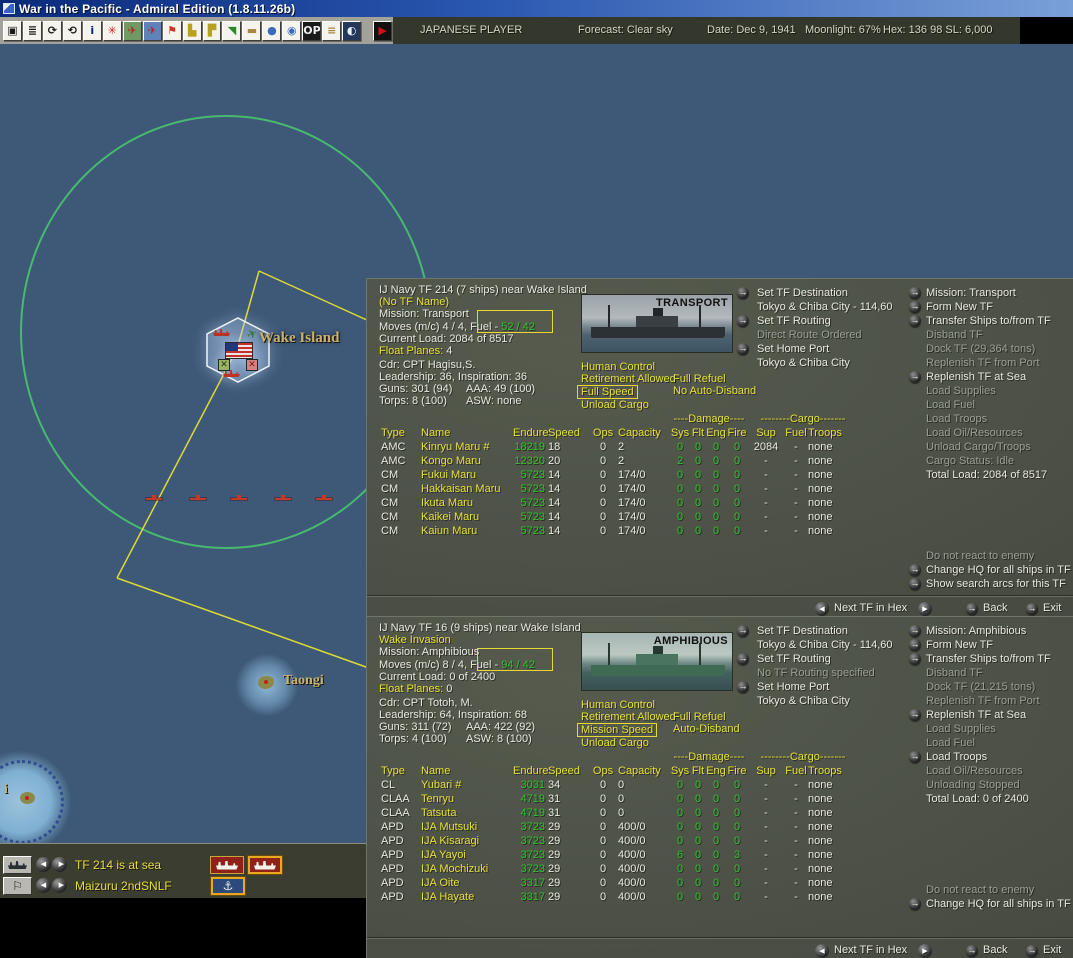 This screenshot has height=958, width=1073. Describe the element at coordinates (312, 30) in the screenshot. I see `operations-icon: OP` at that location.